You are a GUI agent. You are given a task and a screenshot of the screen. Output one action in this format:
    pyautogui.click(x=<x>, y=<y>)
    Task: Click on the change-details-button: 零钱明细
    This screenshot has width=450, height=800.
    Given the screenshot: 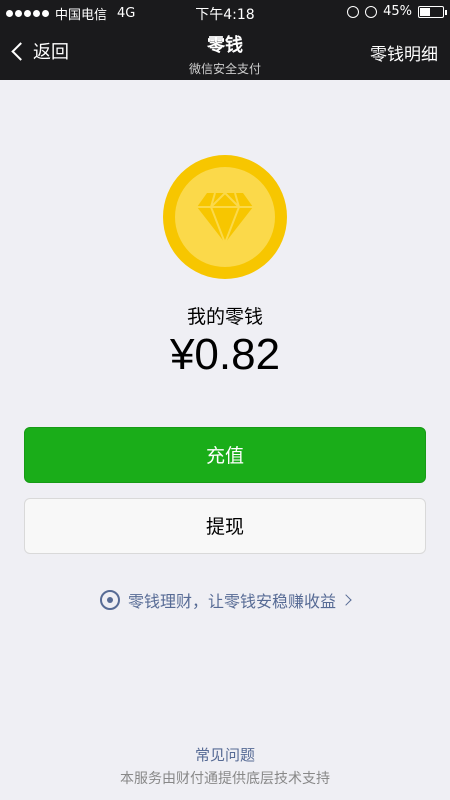 What is the action you would take?
    pyautogui.click(x=404, y=52)
    